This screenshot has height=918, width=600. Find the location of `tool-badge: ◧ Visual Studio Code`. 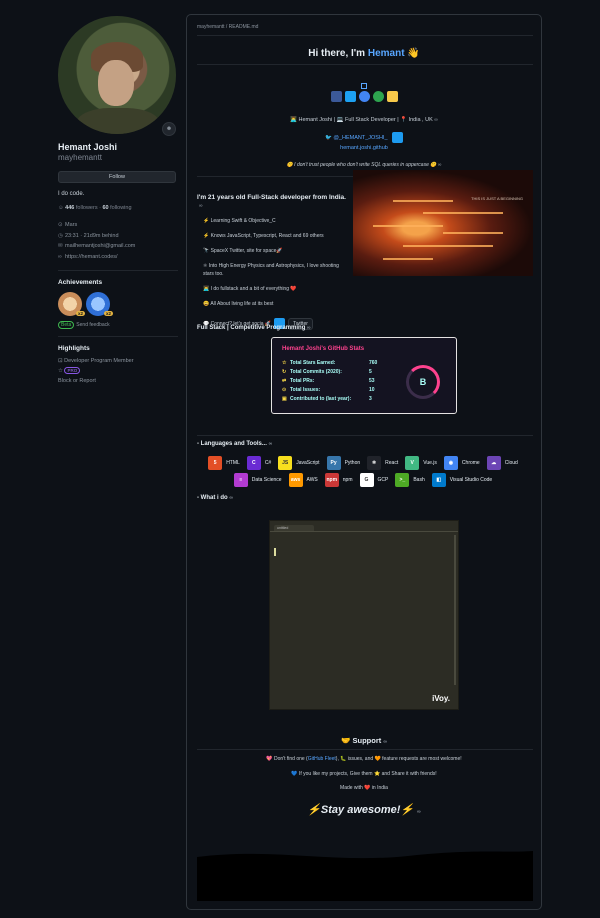

tool-badge: ◧ Visual Studio Code is located at coordinates (464, 480).